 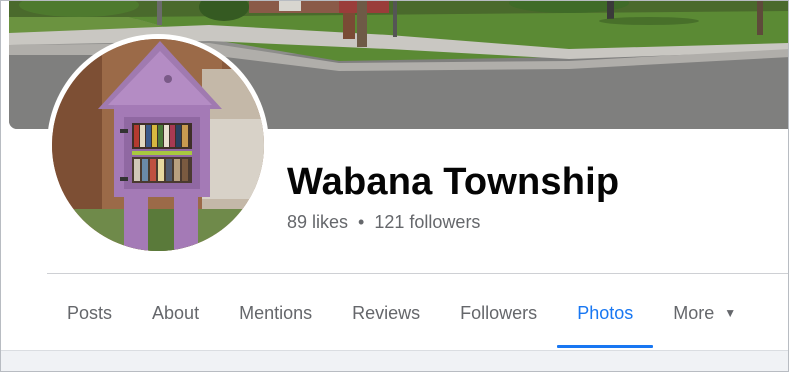 I want to click on tab-label: Mentions, so click(x=276, y=312).